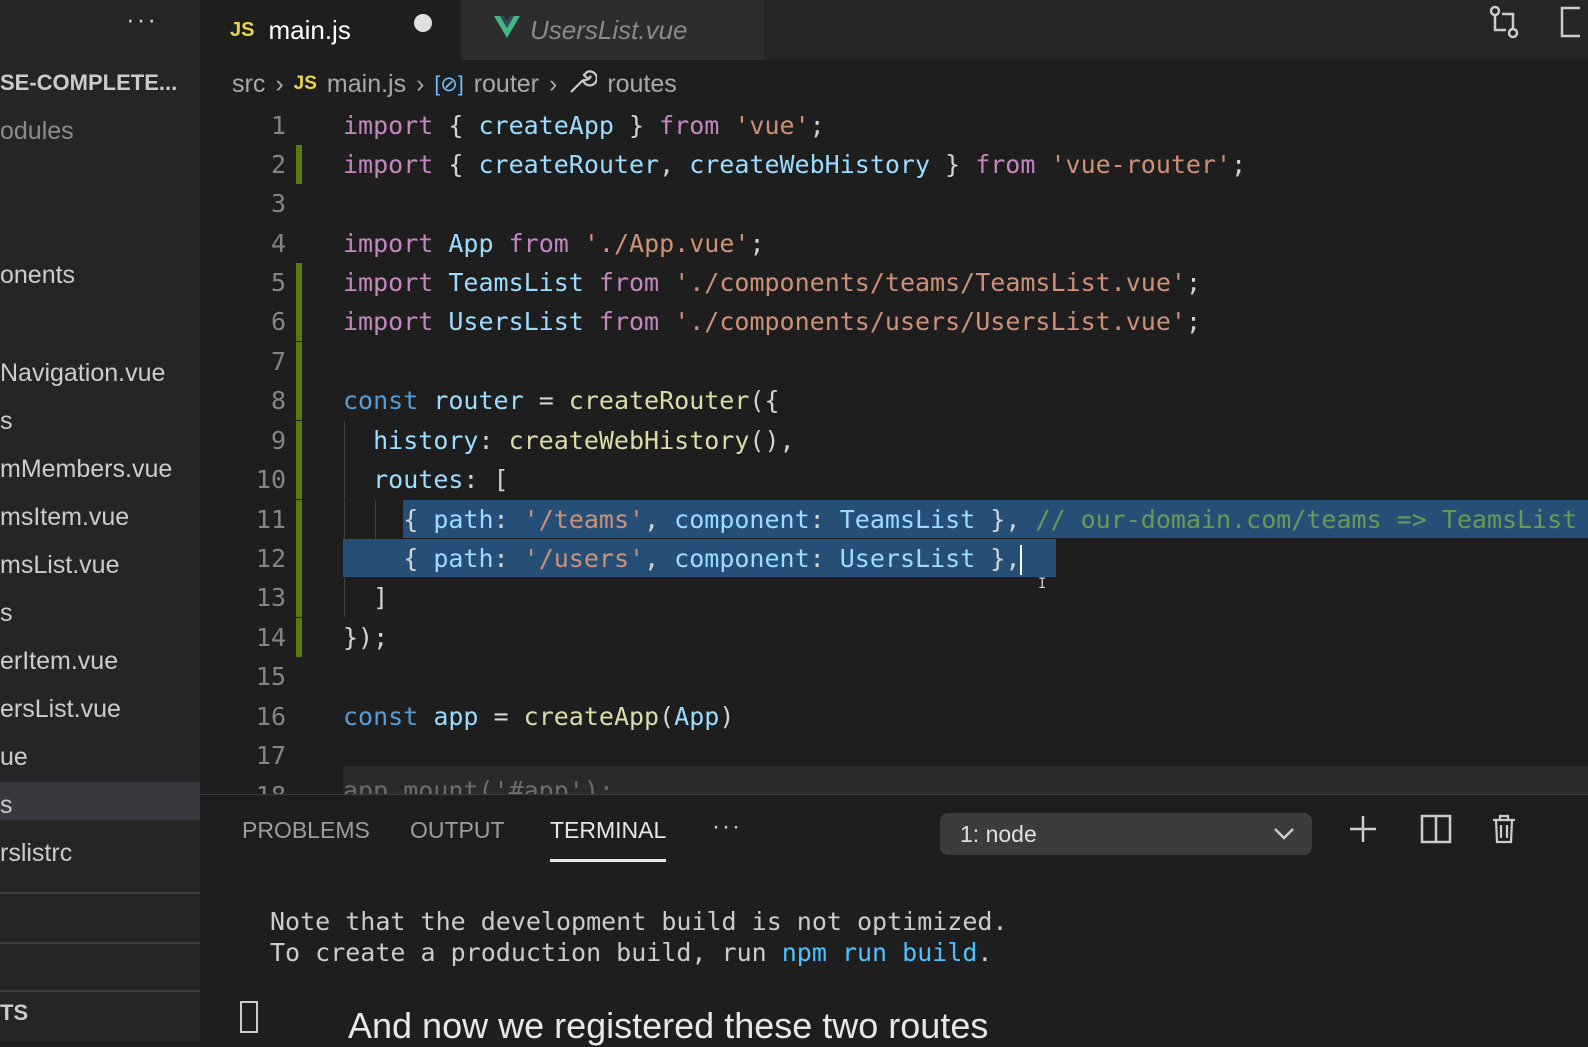  What do you see at coordinates (584, 440) in the screenshot?
I see `code-text: history: createWebHistory(),` at bounding box center [584, 440].